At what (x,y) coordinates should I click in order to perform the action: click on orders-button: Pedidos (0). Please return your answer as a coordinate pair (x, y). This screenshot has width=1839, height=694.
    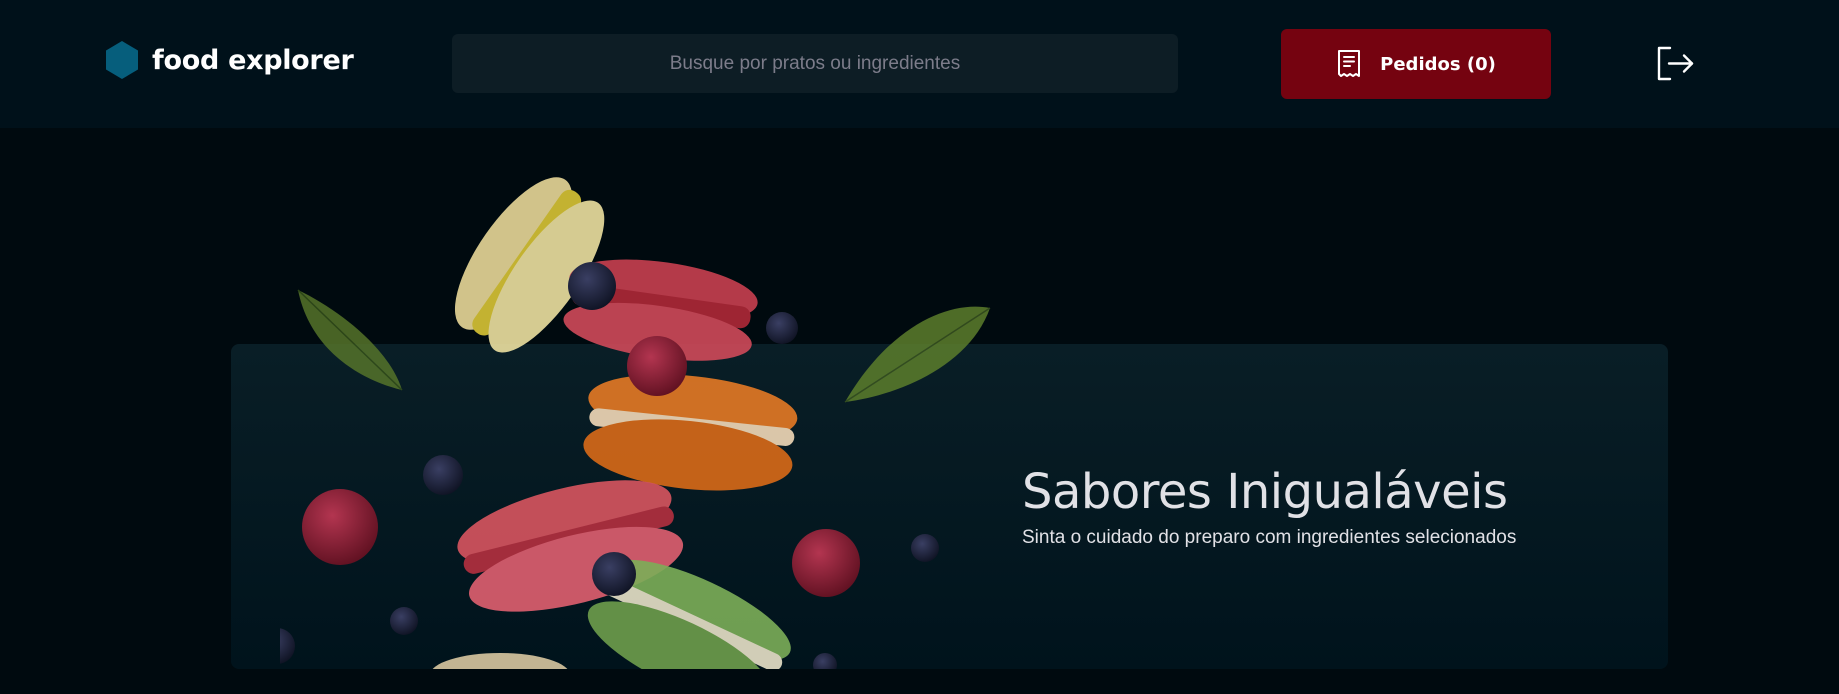
    Looking at the image, I should click on (1416, 64).